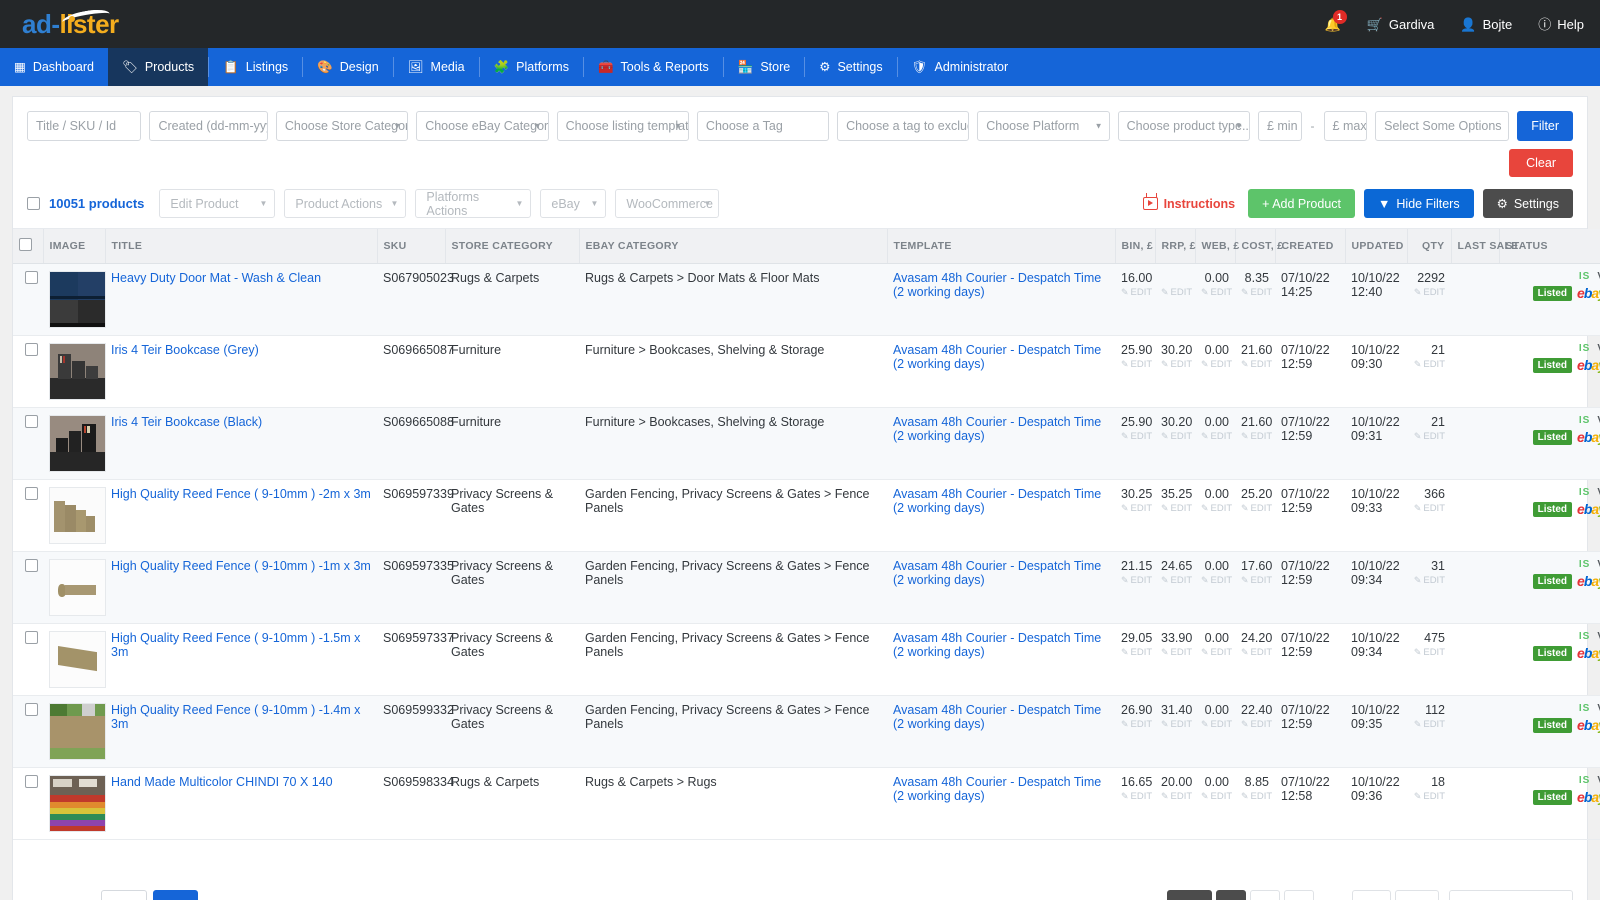  What do you see at coordinates (84, 126) in the screenshot?
I see `title-sku-id-input: Title / SKU / Id` at bounding box center [84, 126].